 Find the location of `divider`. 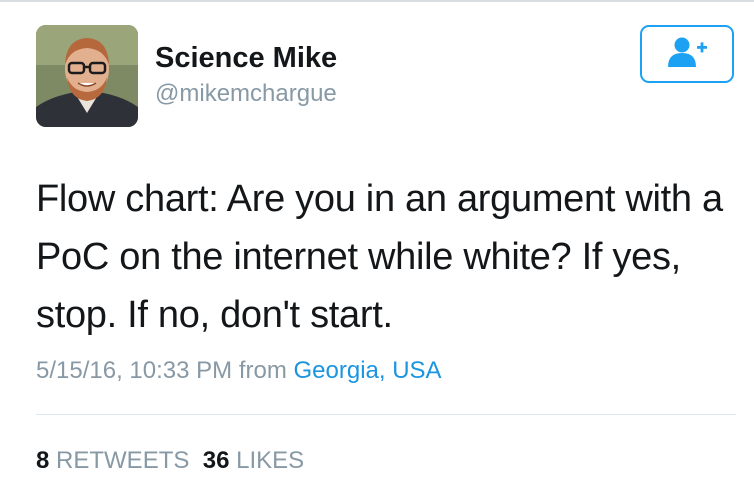

divider is located at coordinates (386, 414).